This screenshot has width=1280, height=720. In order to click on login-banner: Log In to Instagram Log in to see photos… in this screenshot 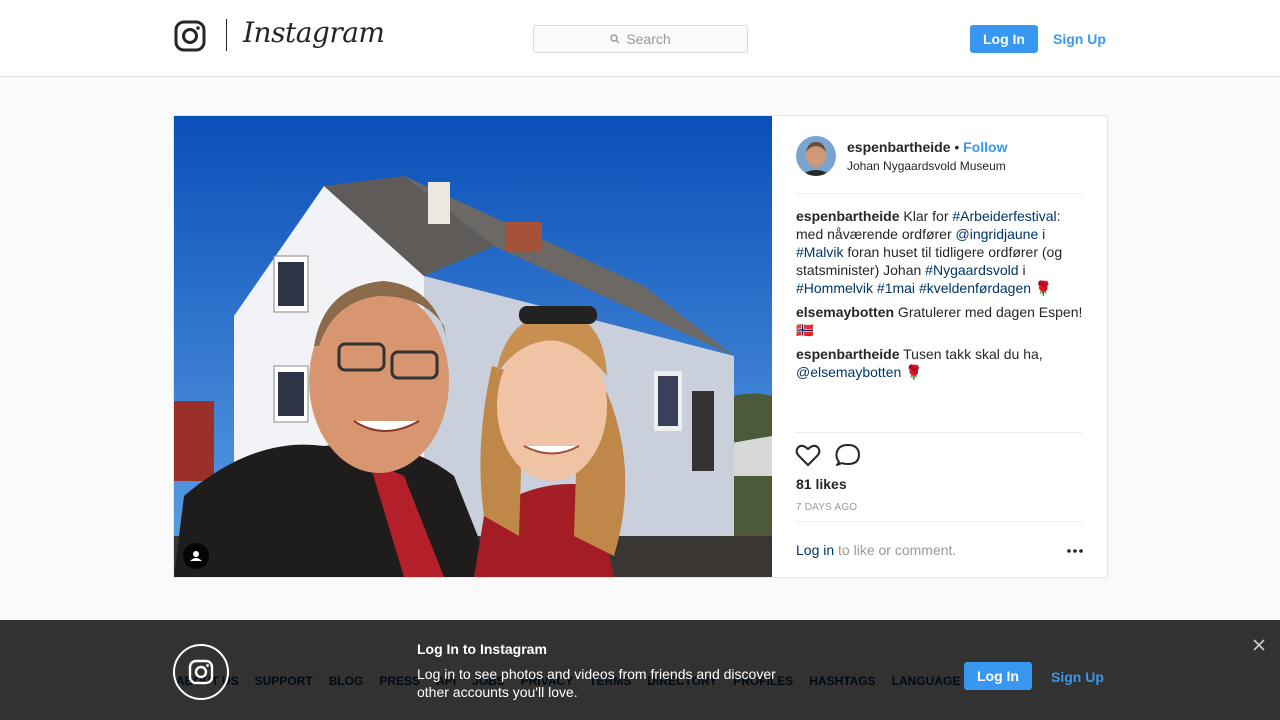, I will do `click(640, 670)`.